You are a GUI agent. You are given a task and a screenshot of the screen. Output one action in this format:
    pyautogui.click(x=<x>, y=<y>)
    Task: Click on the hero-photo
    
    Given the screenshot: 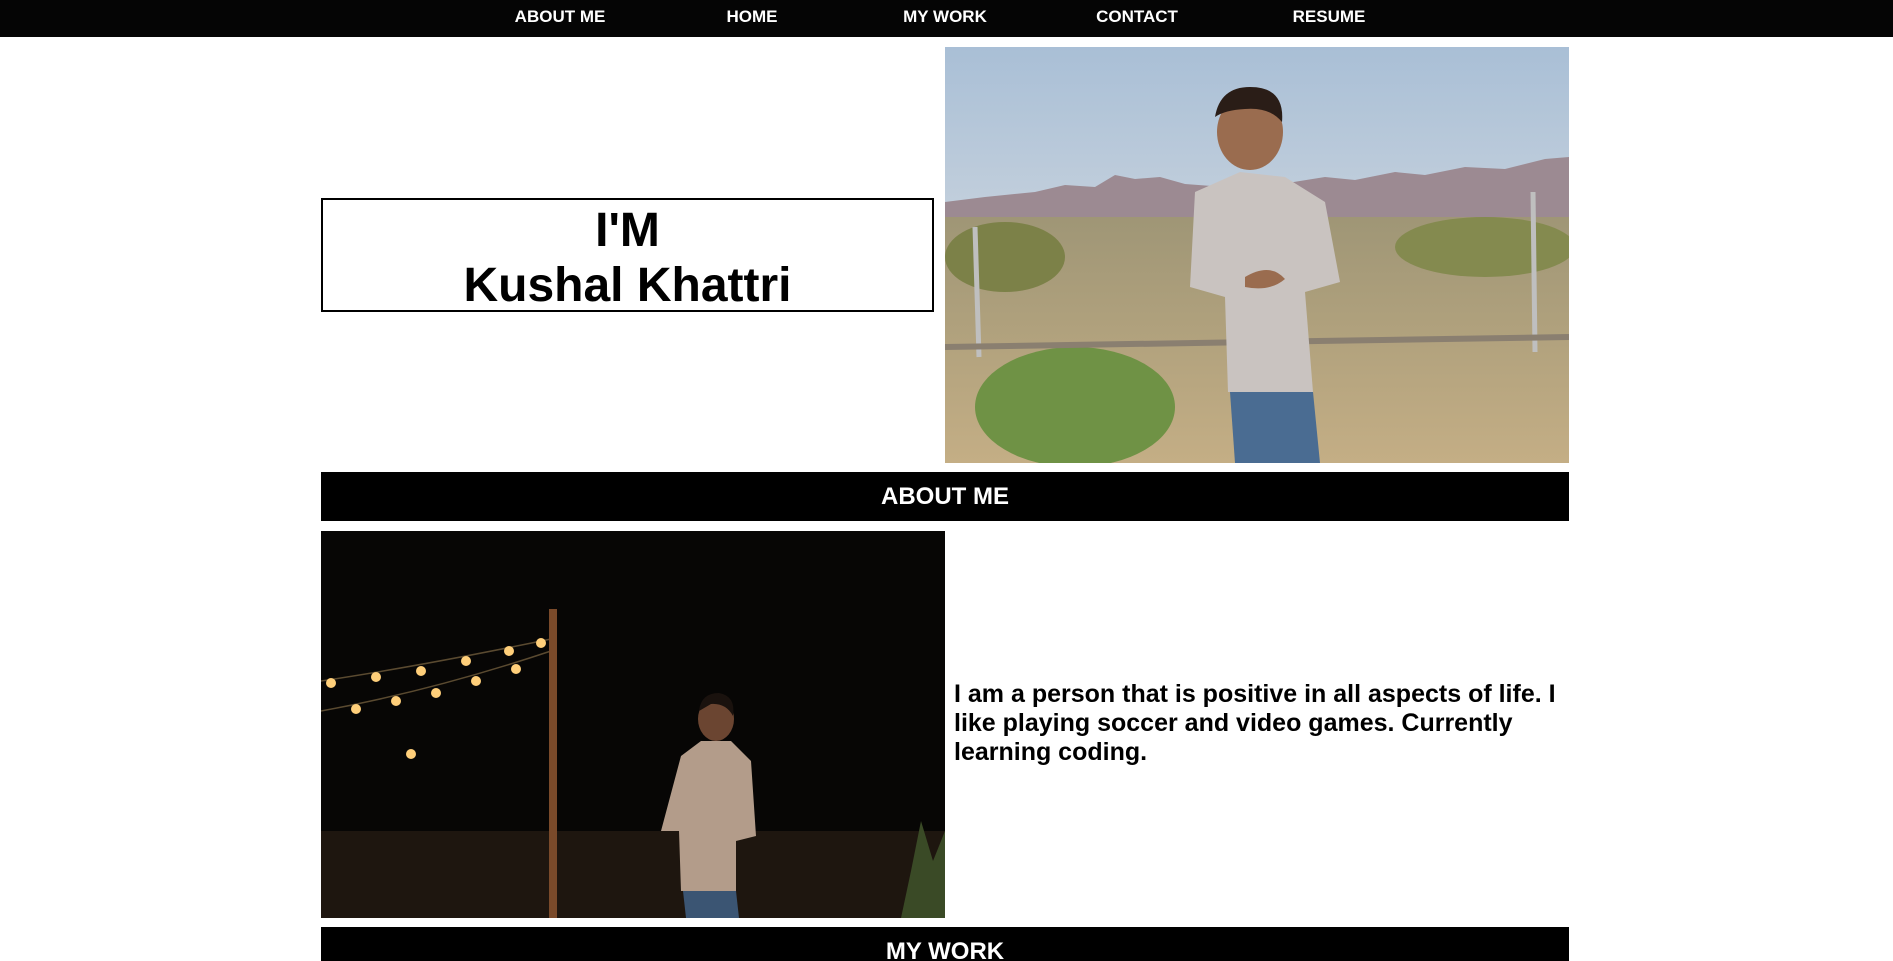 What is the action you would take?
    pyautogui.click(x=1257, y=255)
    